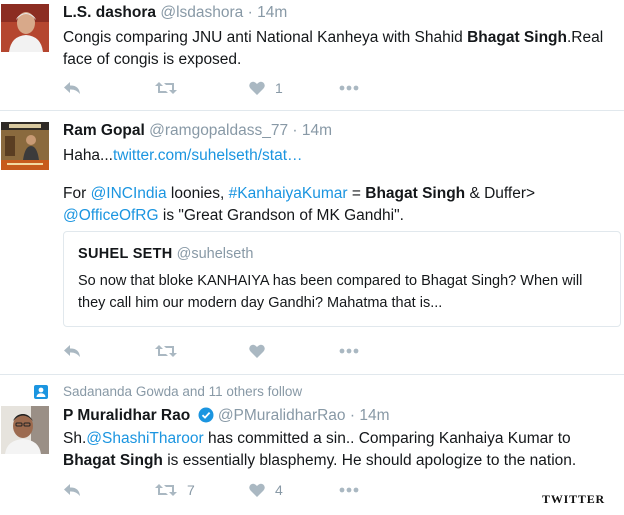 This screenshot has height=515, width=624. I want to click on verified-badge-icon, so click(205, 415).